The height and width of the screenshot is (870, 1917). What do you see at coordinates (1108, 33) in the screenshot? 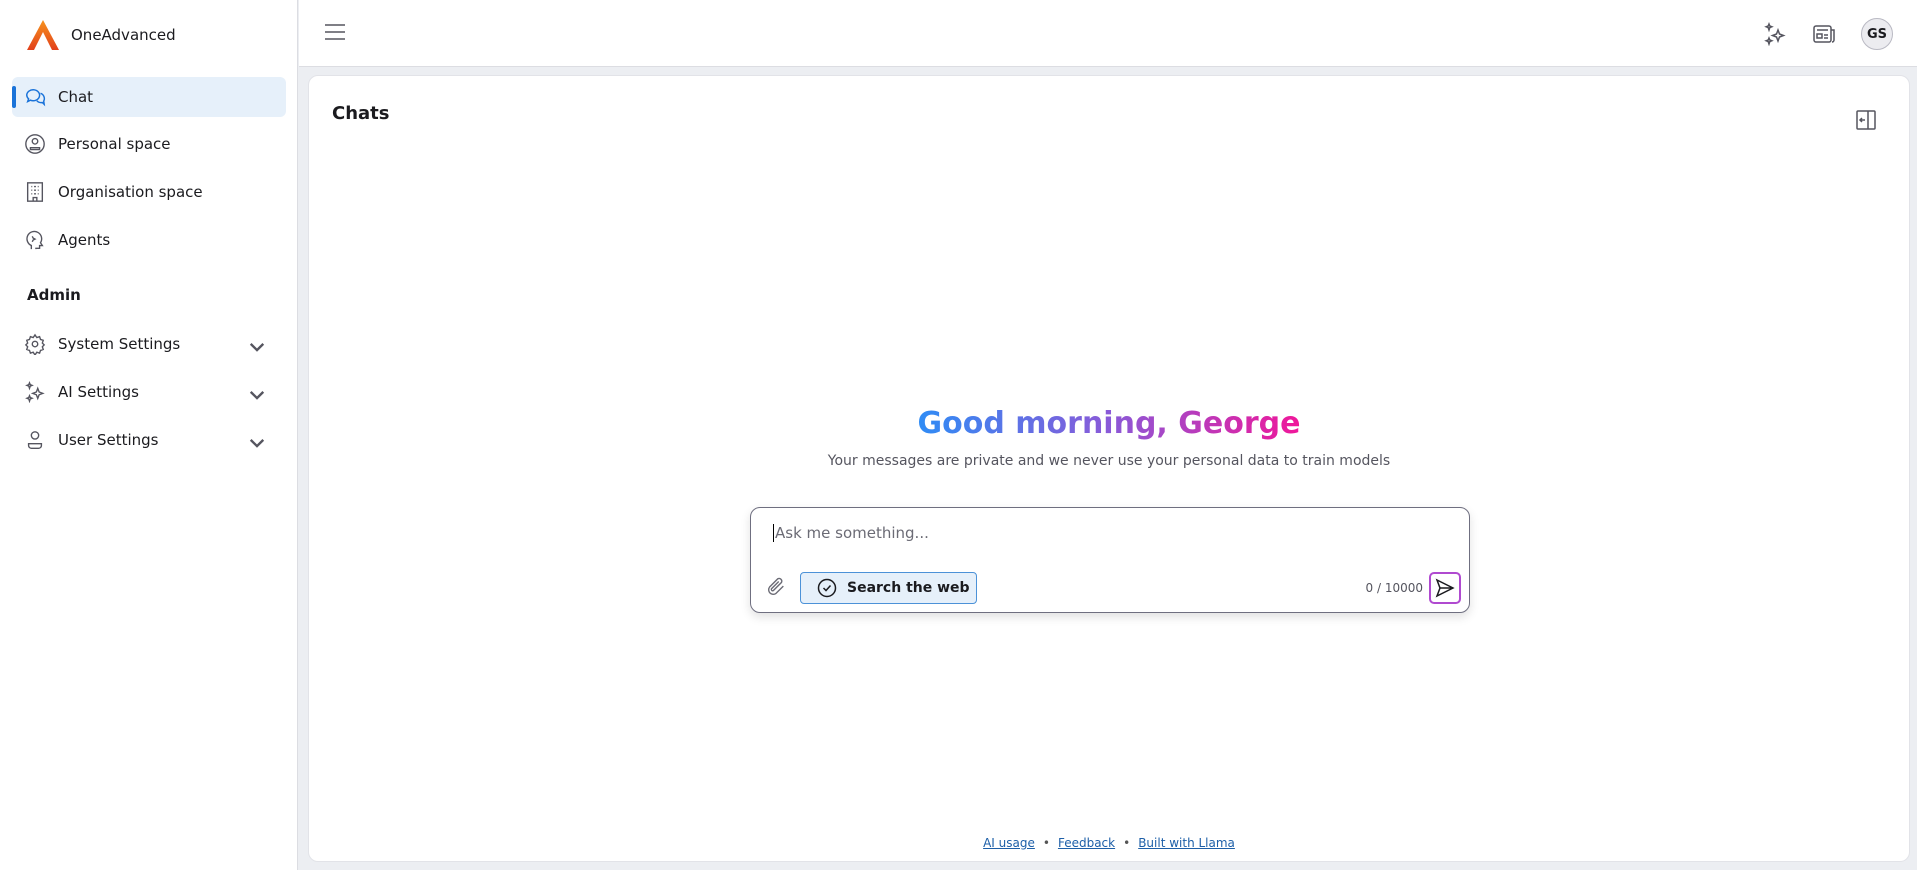
I see `top-bar: GS` at bounding box center [1108, 33].